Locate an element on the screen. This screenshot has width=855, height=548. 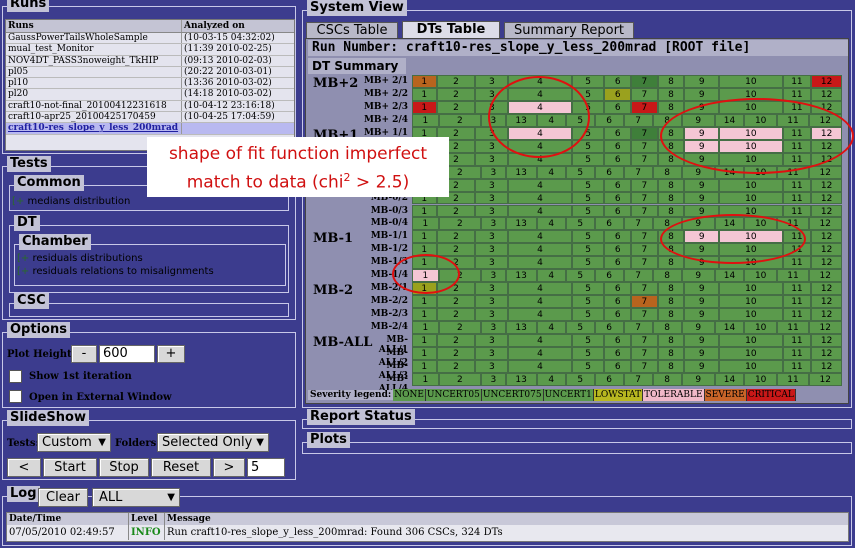
slideshow-interval-input: 5 is located at coordinates (266, 467).